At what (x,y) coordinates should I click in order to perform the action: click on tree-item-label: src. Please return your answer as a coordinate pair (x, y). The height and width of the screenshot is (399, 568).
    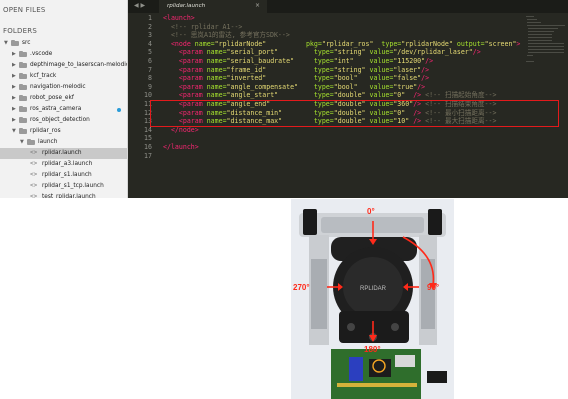
    Looking at the image, I should click on (26, 43).